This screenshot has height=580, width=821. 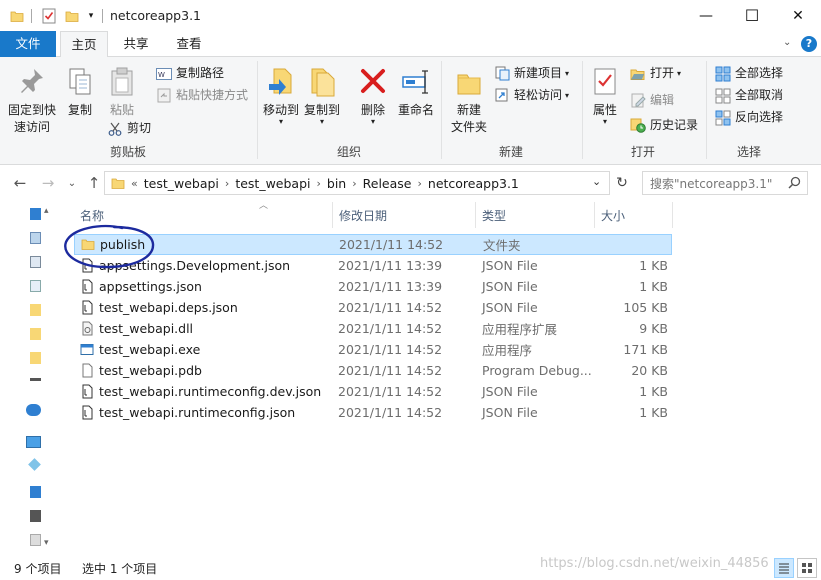 I want to click on rename-button: 重命名, so click(x=416, y=93).